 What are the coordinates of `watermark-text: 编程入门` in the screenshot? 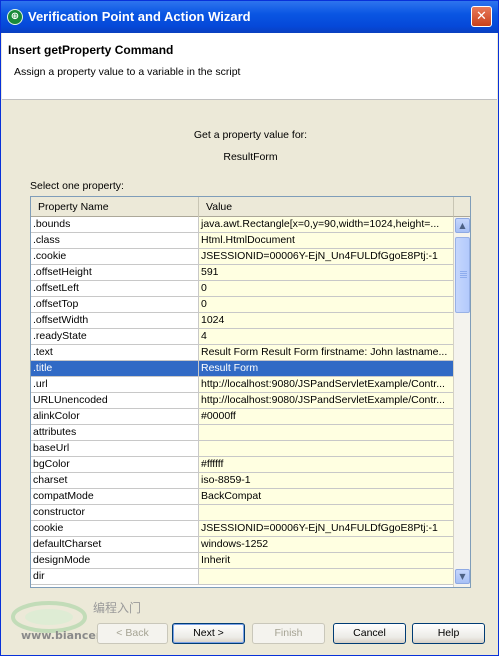 It's located at (117, 608).